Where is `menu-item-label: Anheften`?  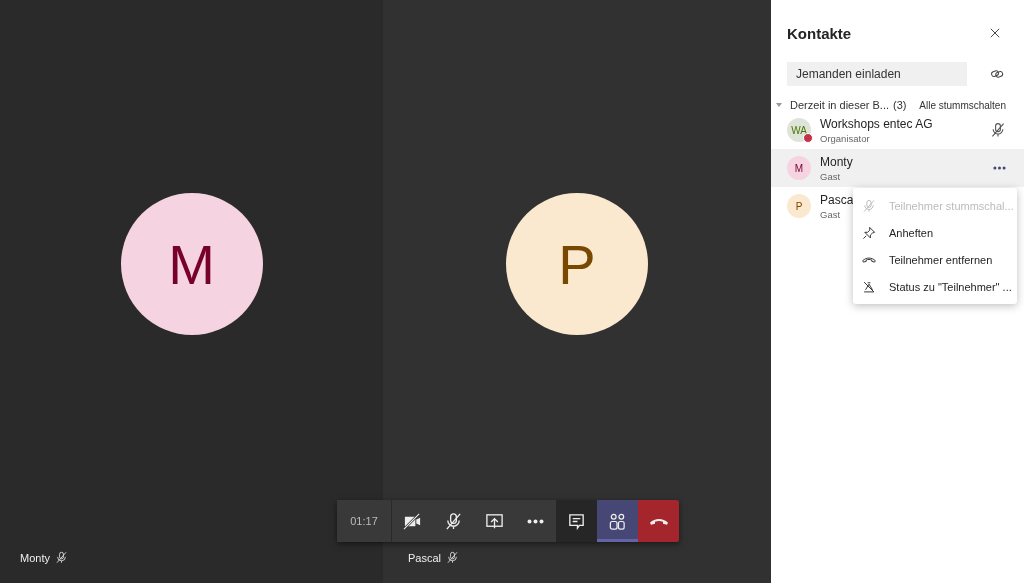
menu-item-label: Anheften is located at coordinates (911, 232).